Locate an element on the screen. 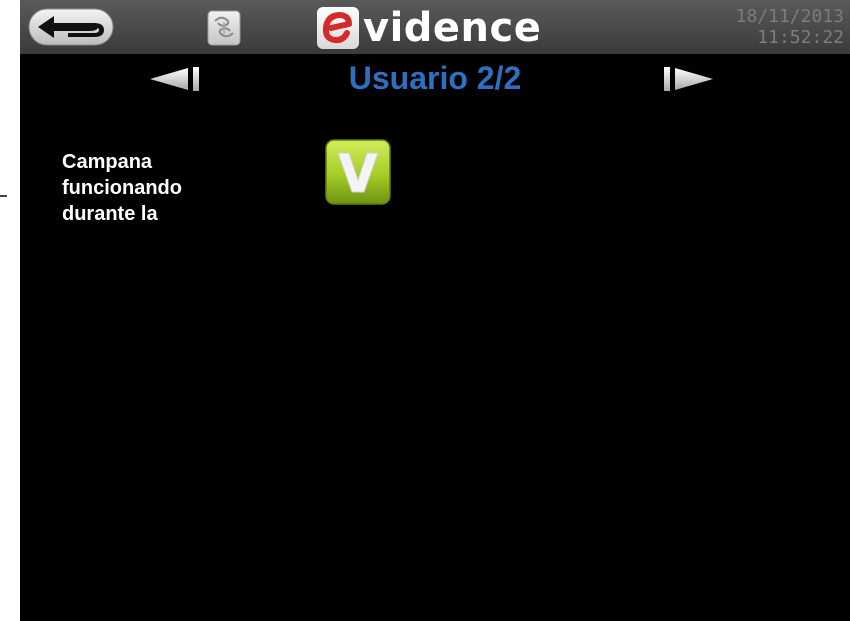 The width and height of the screenshot is (850, 621). previous-page-button is located at coordinates (175, 79).